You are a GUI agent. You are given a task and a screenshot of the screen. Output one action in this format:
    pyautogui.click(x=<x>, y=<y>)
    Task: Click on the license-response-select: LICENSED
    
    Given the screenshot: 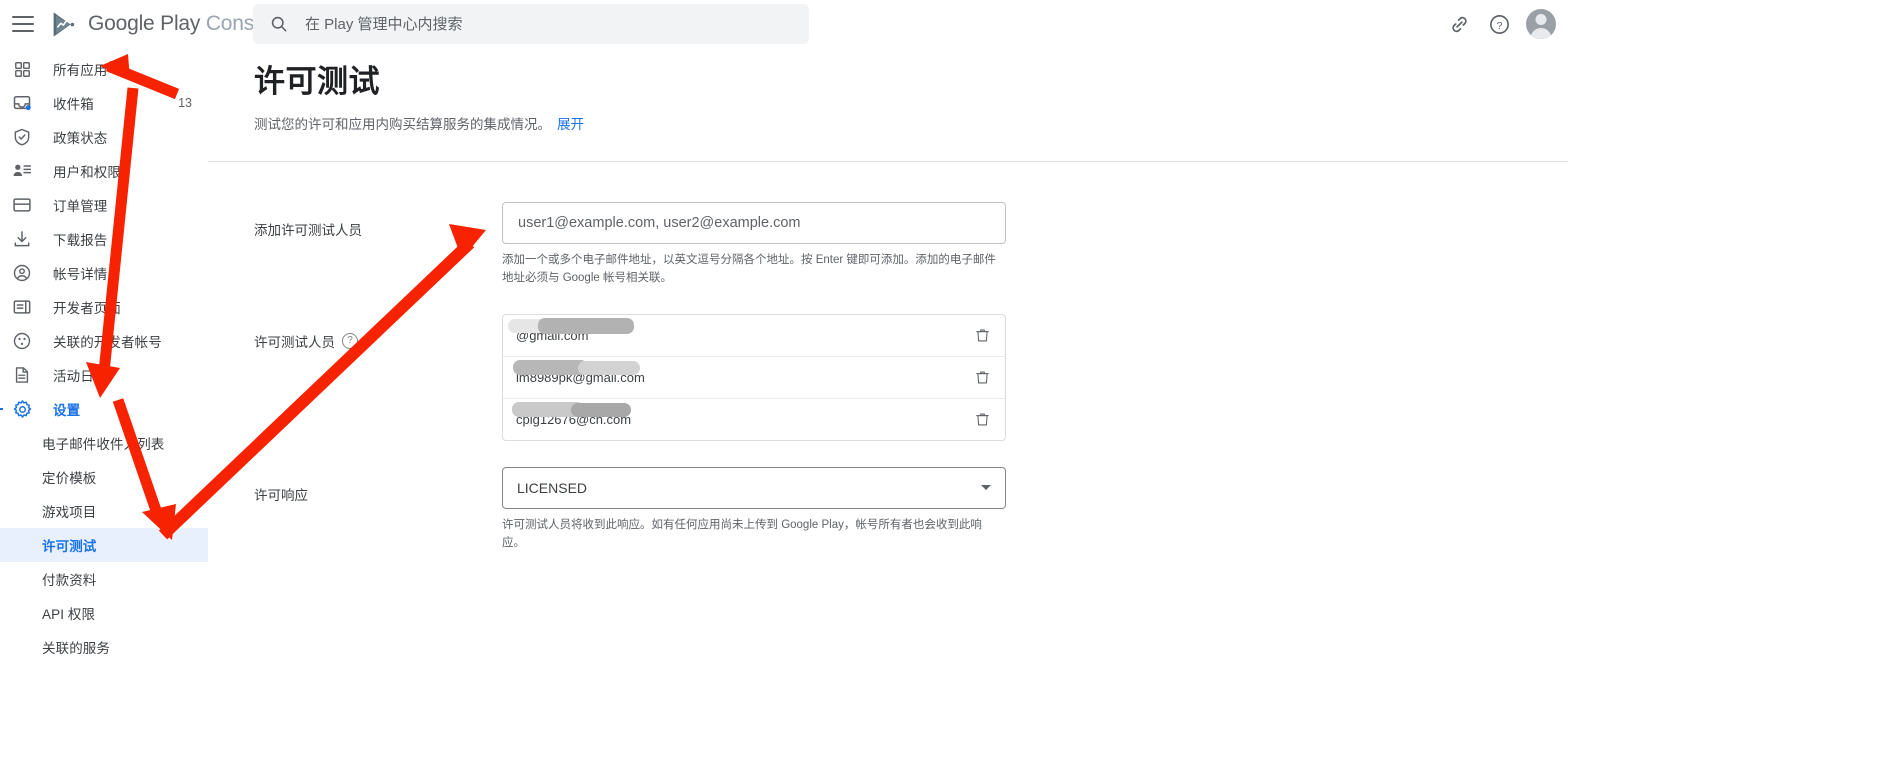 What is the action you would take?
    pyautogui.click(x=754, y=487)
    